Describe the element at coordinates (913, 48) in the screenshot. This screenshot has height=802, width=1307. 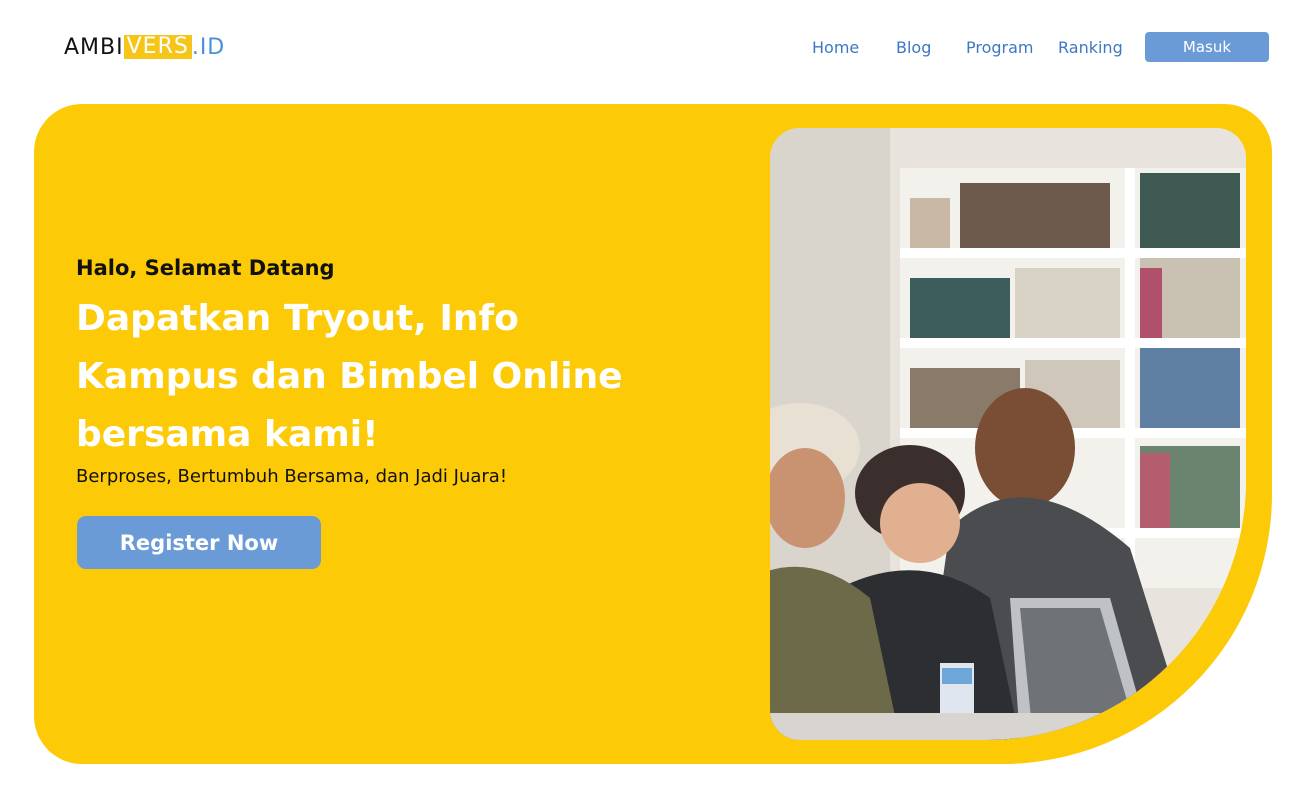
I see `nav-link-blog: Blog` at that location.